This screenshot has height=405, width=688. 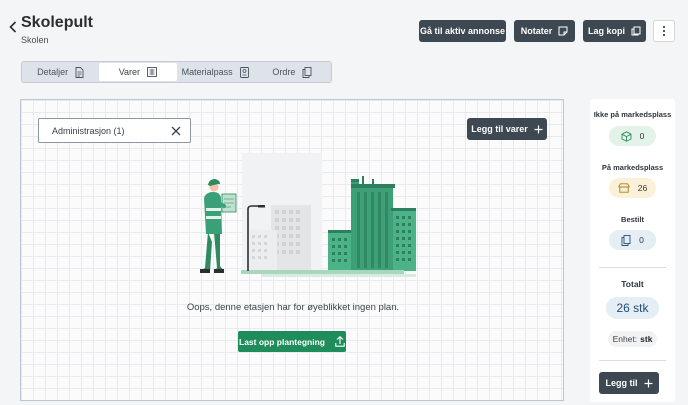 I want to click on total-value-badge: 26 stk, so click(x=632, y=308).